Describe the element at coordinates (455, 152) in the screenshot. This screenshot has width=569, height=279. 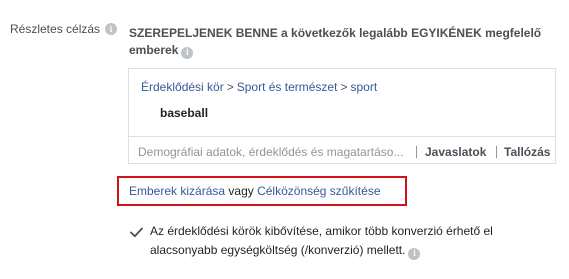
I see `suggestions-button: Javaslatok` at that location.